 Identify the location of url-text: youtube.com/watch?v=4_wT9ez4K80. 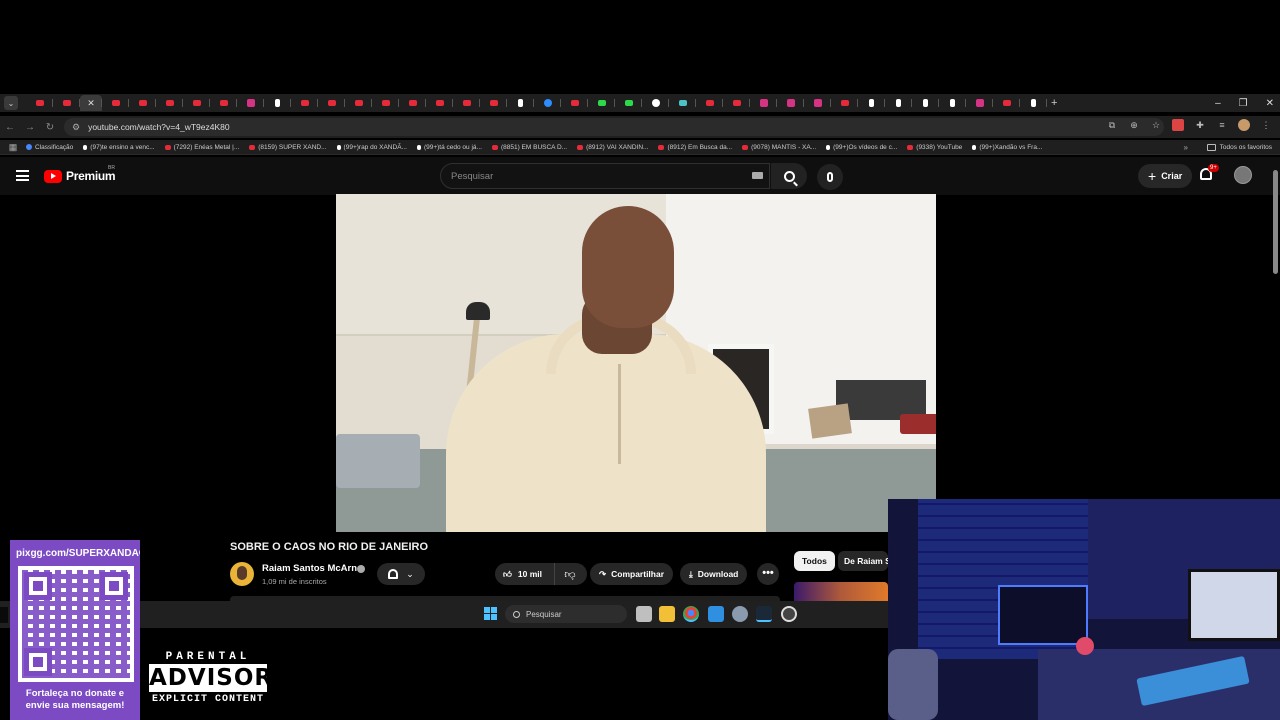
(159, 127).